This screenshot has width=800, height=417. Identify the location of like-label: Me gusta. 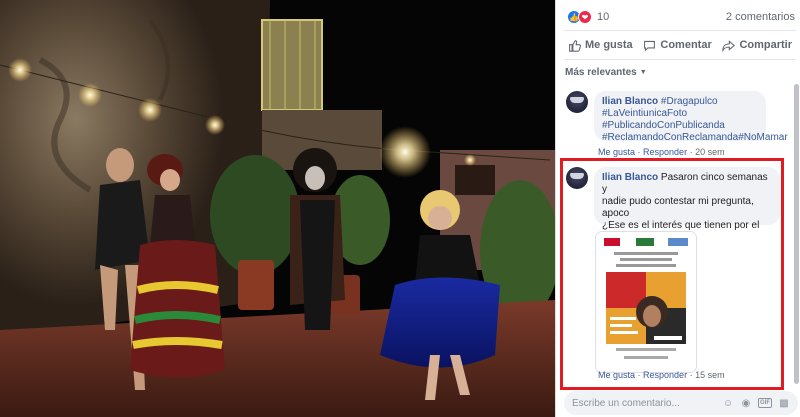
(609, 45).